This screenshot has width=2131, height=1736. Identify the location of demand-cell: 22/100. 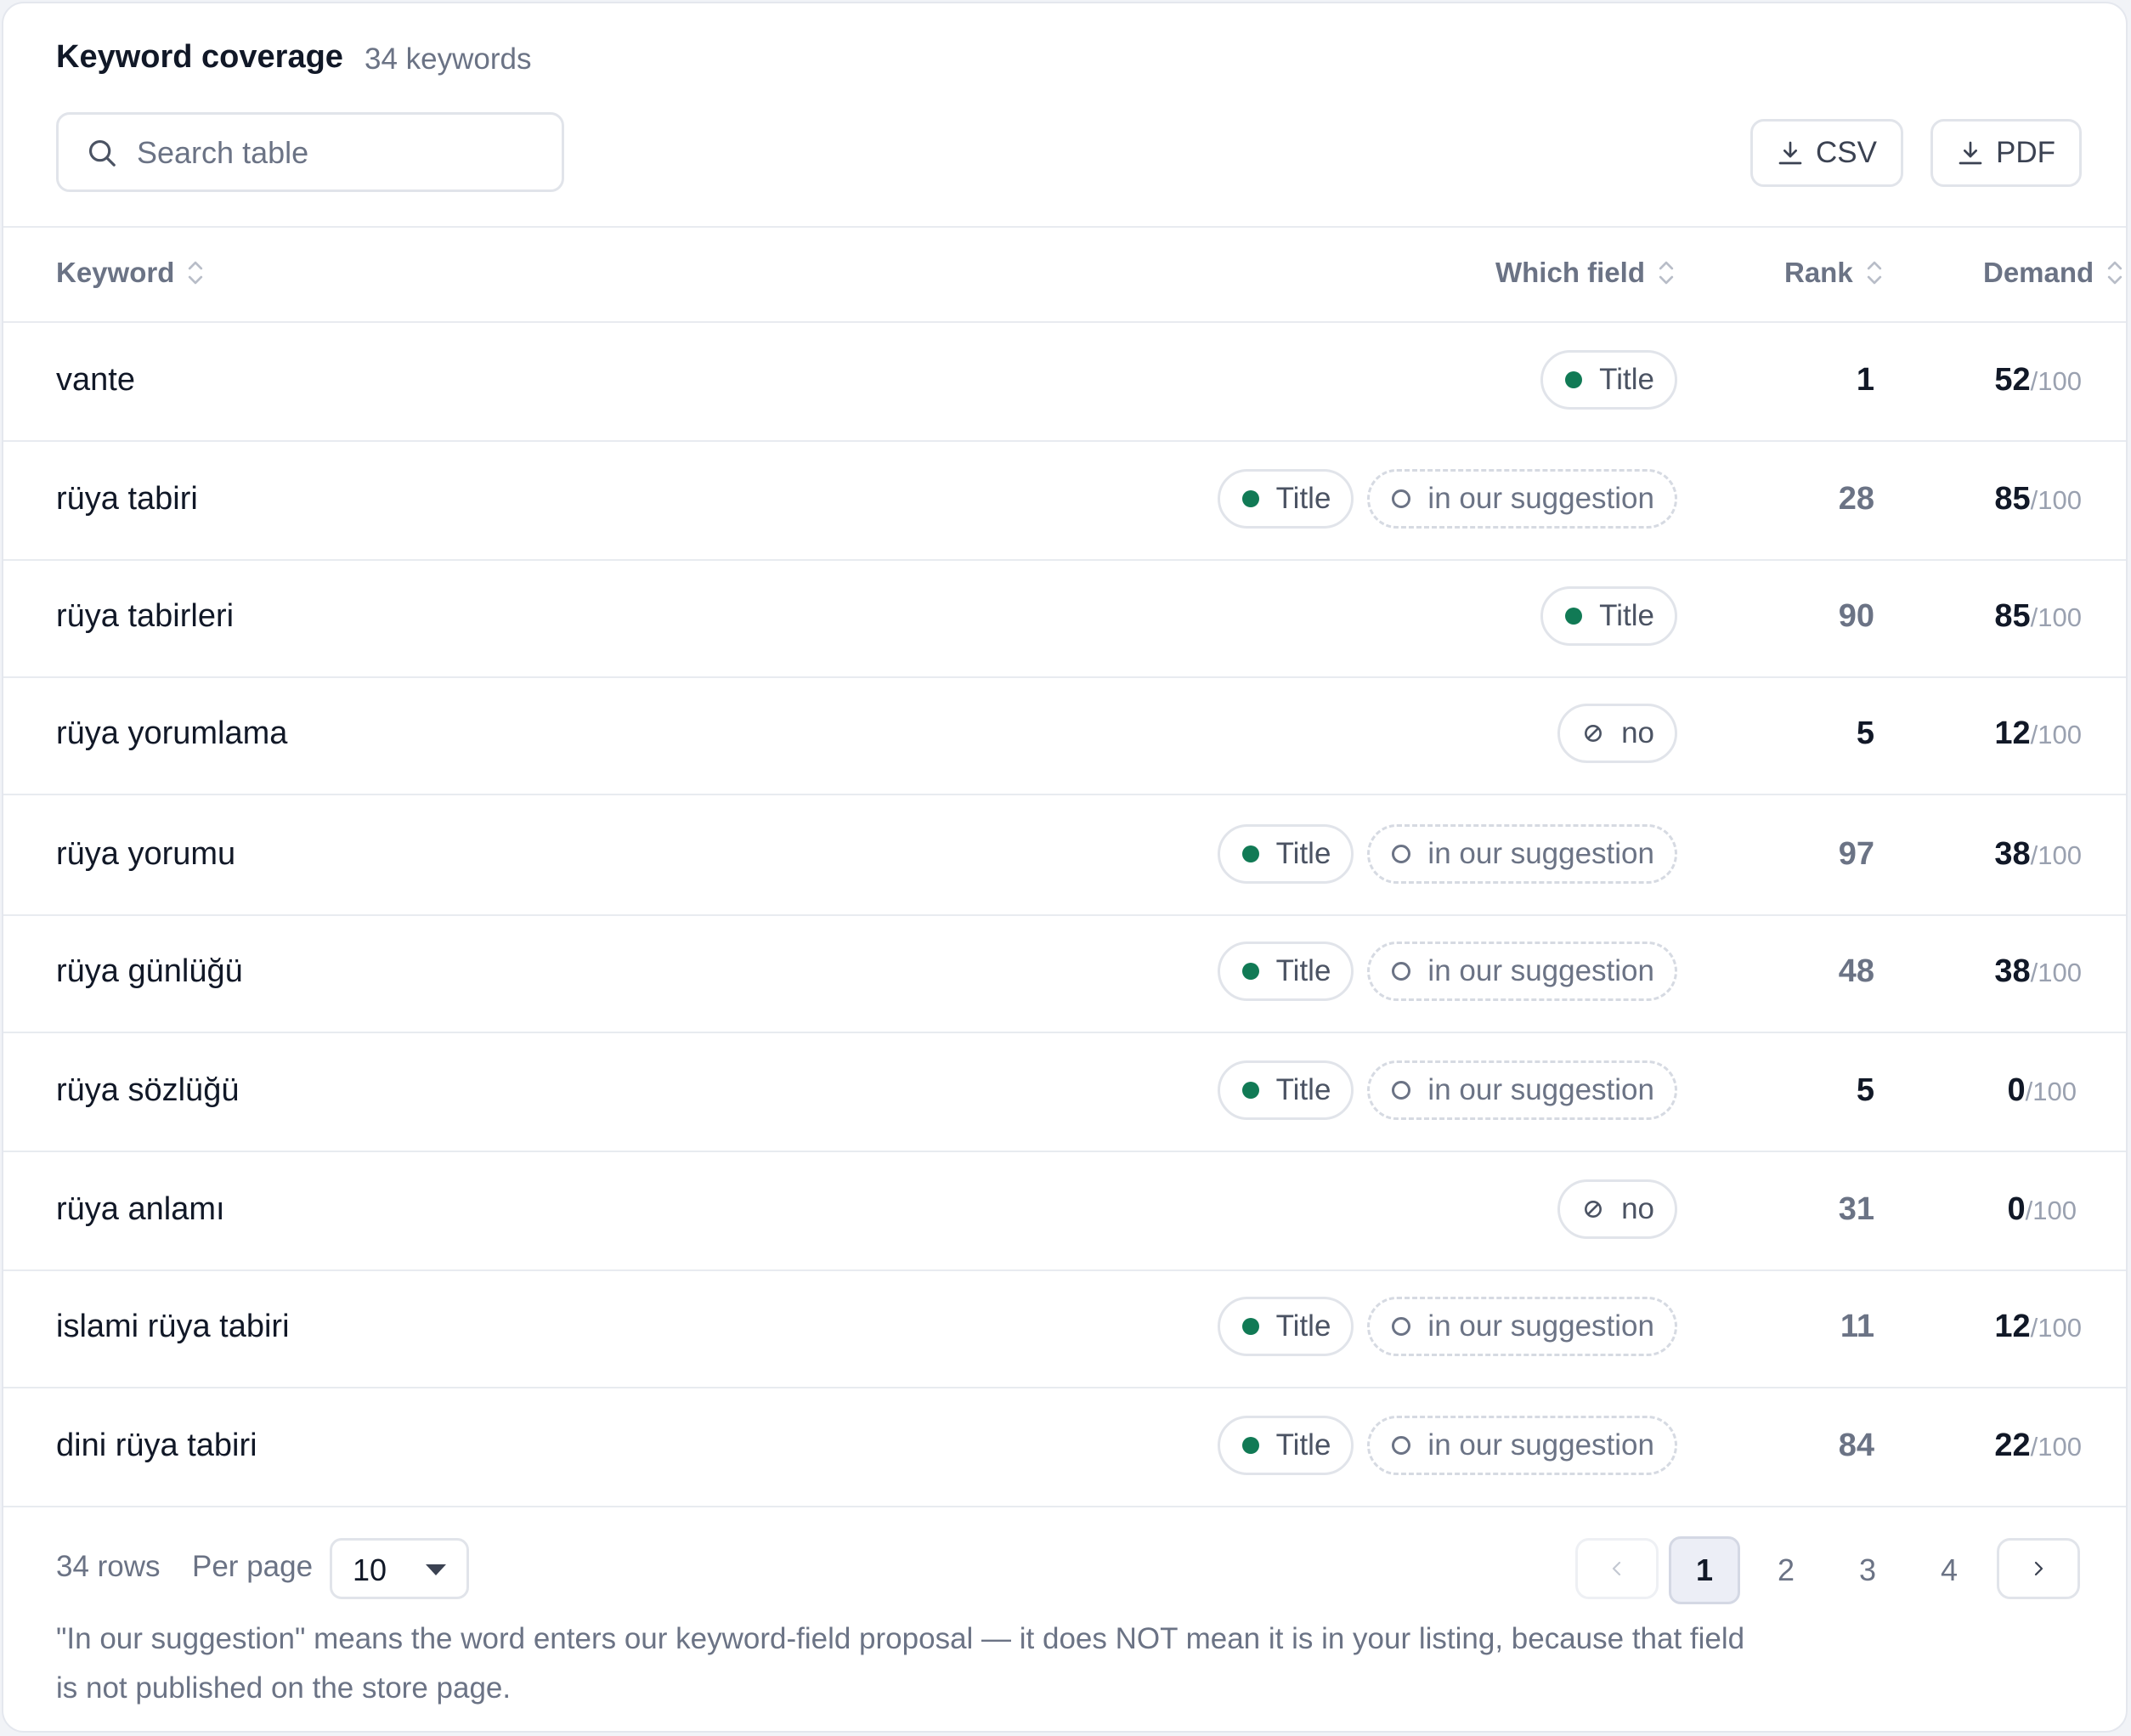
(2038, 1446).